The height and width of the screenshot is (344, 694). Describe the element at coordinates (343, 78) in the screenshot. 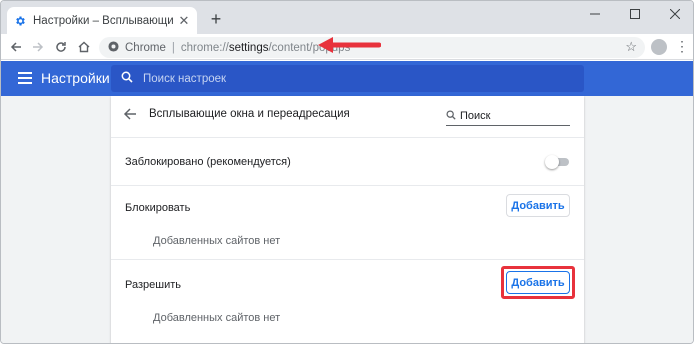

I see `settings-search-input` at that location.